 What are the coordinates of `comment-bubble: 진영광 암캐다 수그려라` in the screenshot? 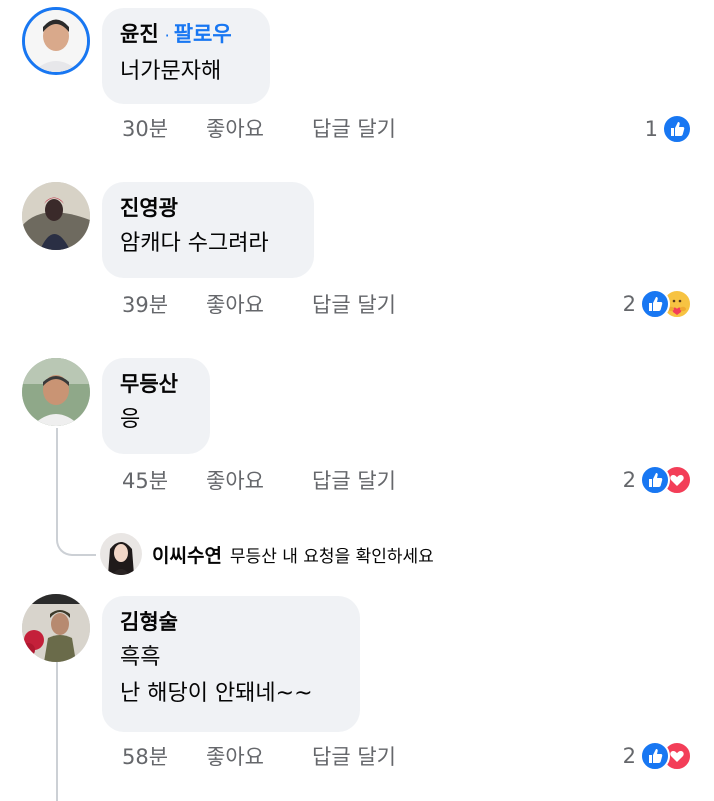 It's located at (208, 230).